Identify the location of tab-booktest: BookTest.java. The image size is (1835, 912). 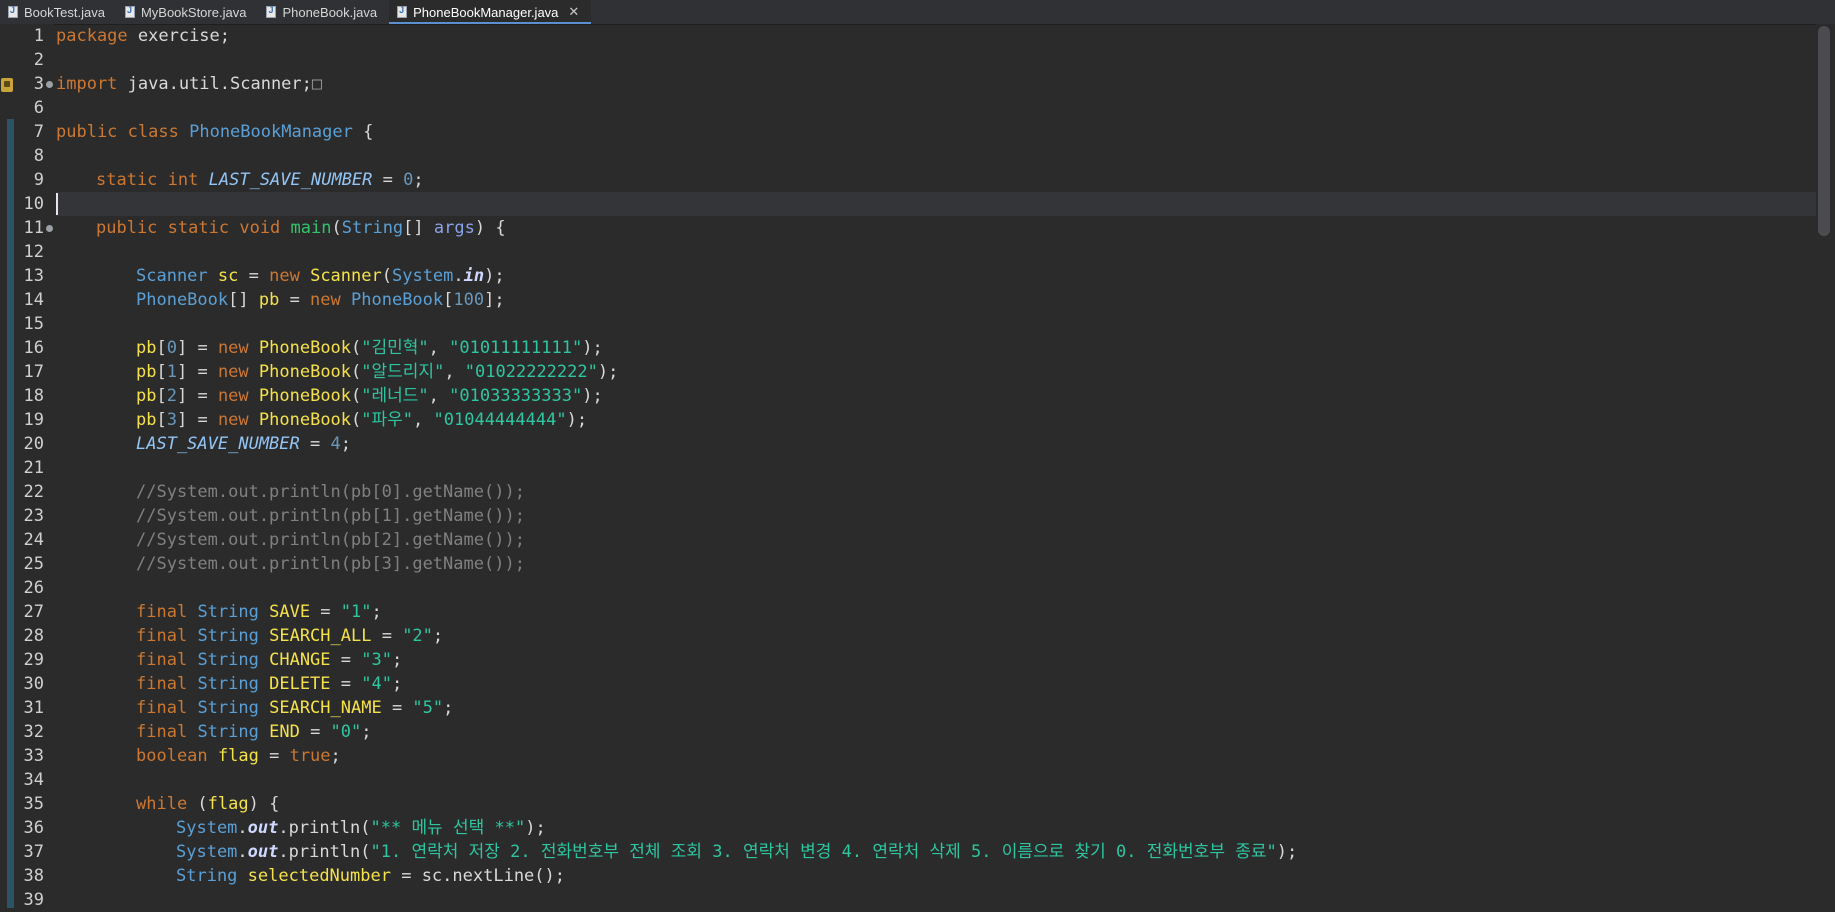
(58, 12).